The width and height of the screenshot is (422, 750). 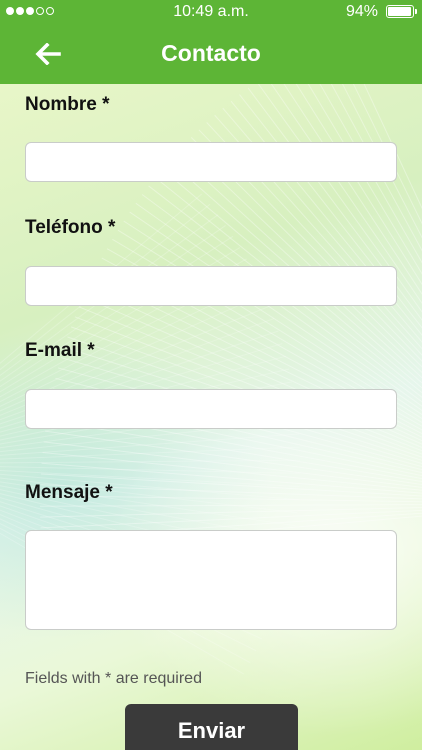 What do you see at coordinates (211, 12) in the screenshot?
I see `status-bar: 10:49 a.m. 94%` at bounding box center [211, 12].